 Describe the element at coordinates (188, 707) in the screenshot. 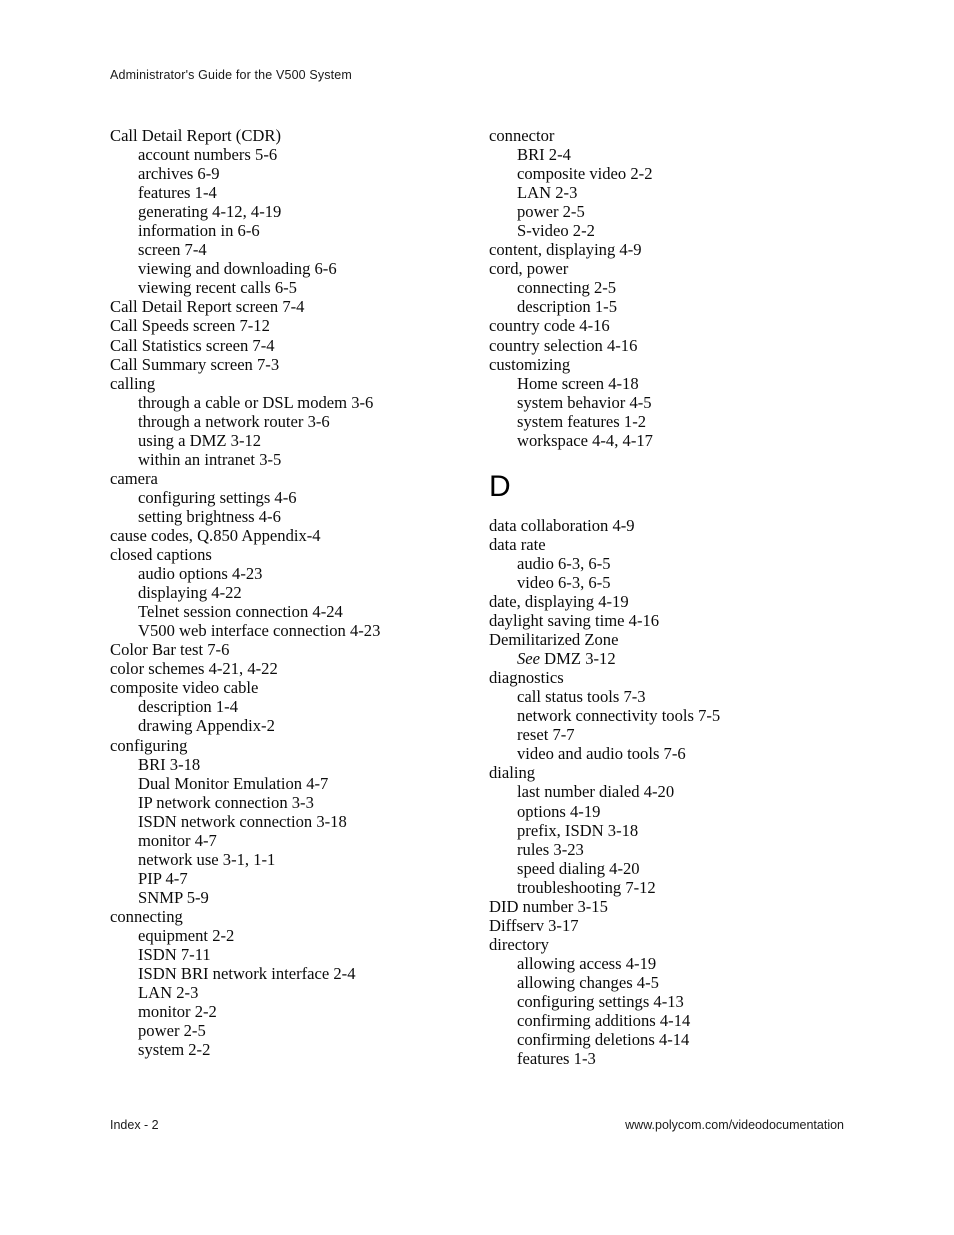

I see `index-entry-sub: description 1-4` at that location.